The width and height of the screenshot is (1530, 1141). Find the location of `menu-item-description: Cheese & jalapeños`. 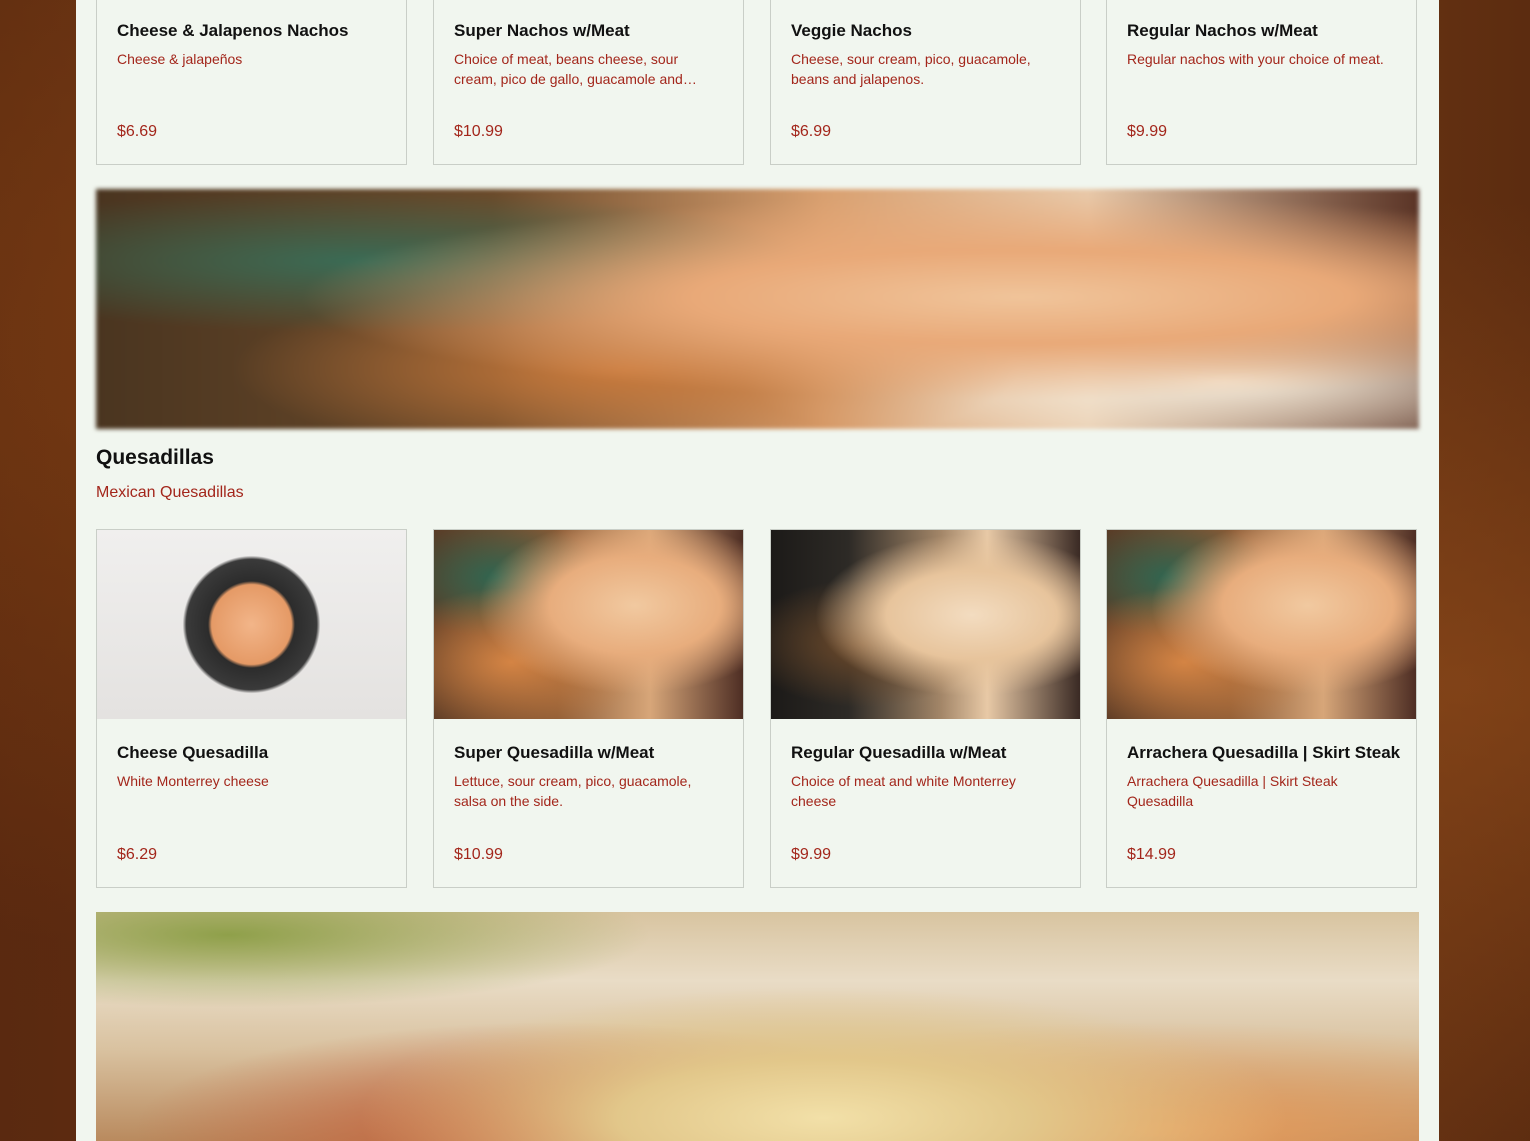

menu-item-description: Cheese & jalapeños is located at coordinates (180, 59).